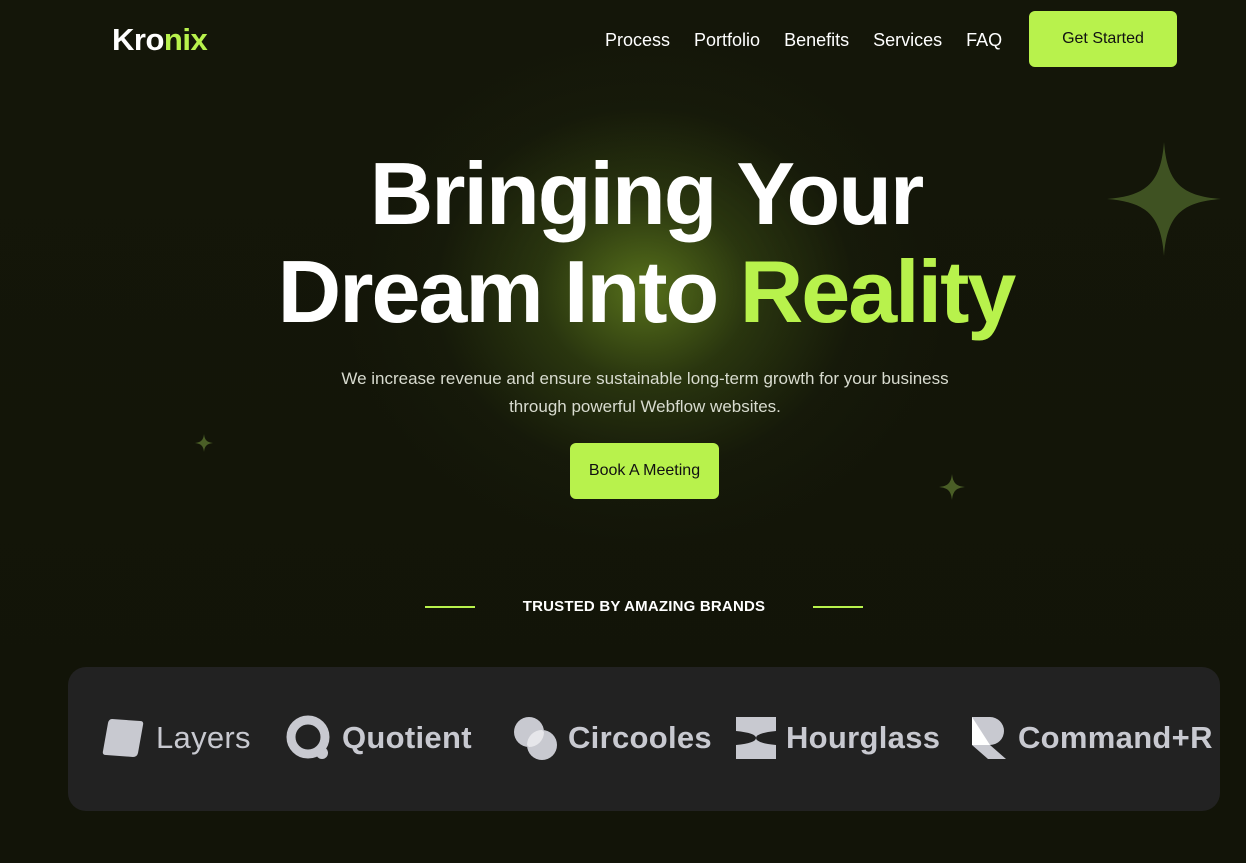 The height and width of the screenshot is (863, 1246). Describe the element at coordinates (637, 40) in the screenshot. I see `nav-link-process: Process` at that location.